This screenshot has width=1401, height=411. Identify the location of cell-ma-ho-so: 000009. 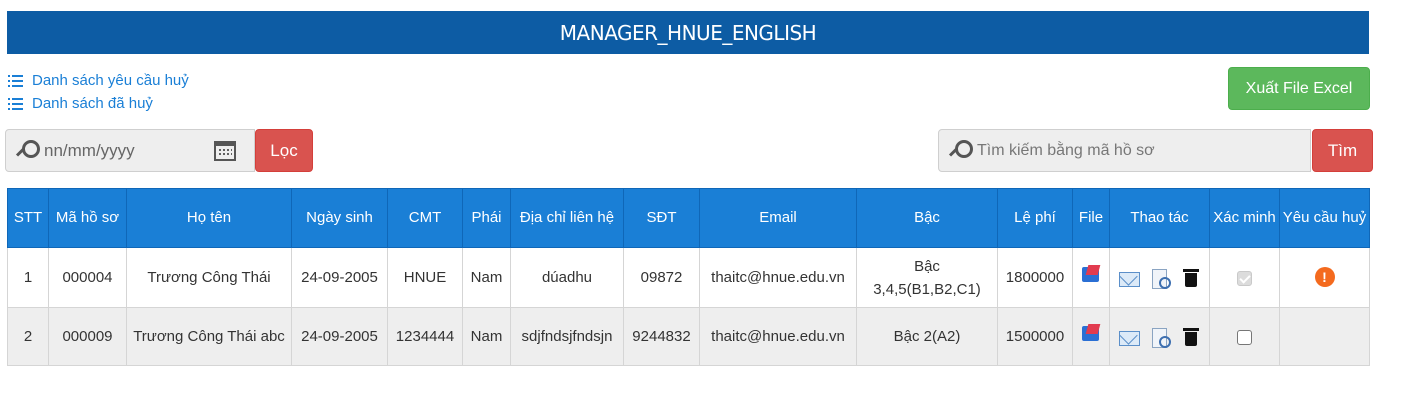
(87, 336).